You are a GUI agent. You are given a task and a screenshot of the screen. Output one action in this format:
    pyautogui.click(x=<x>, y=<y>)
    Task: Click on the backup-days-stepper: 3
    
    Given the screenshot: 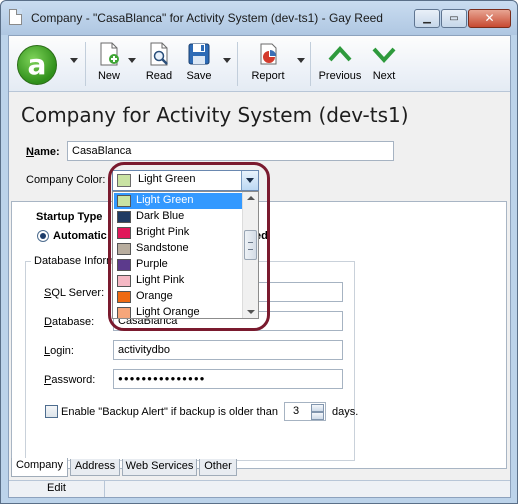 What is the action you would take?
    pyautogui.click(x=305, y=411)
    